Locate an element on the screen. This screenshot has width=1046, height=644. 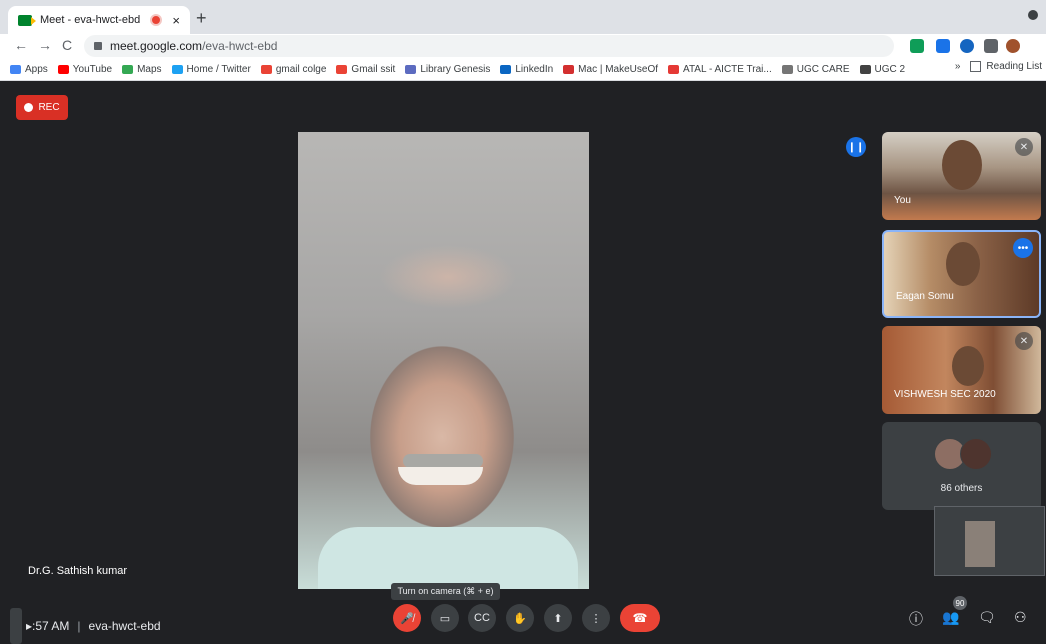
participant-name: Eagan Somu is located at coordinates (925, 296).